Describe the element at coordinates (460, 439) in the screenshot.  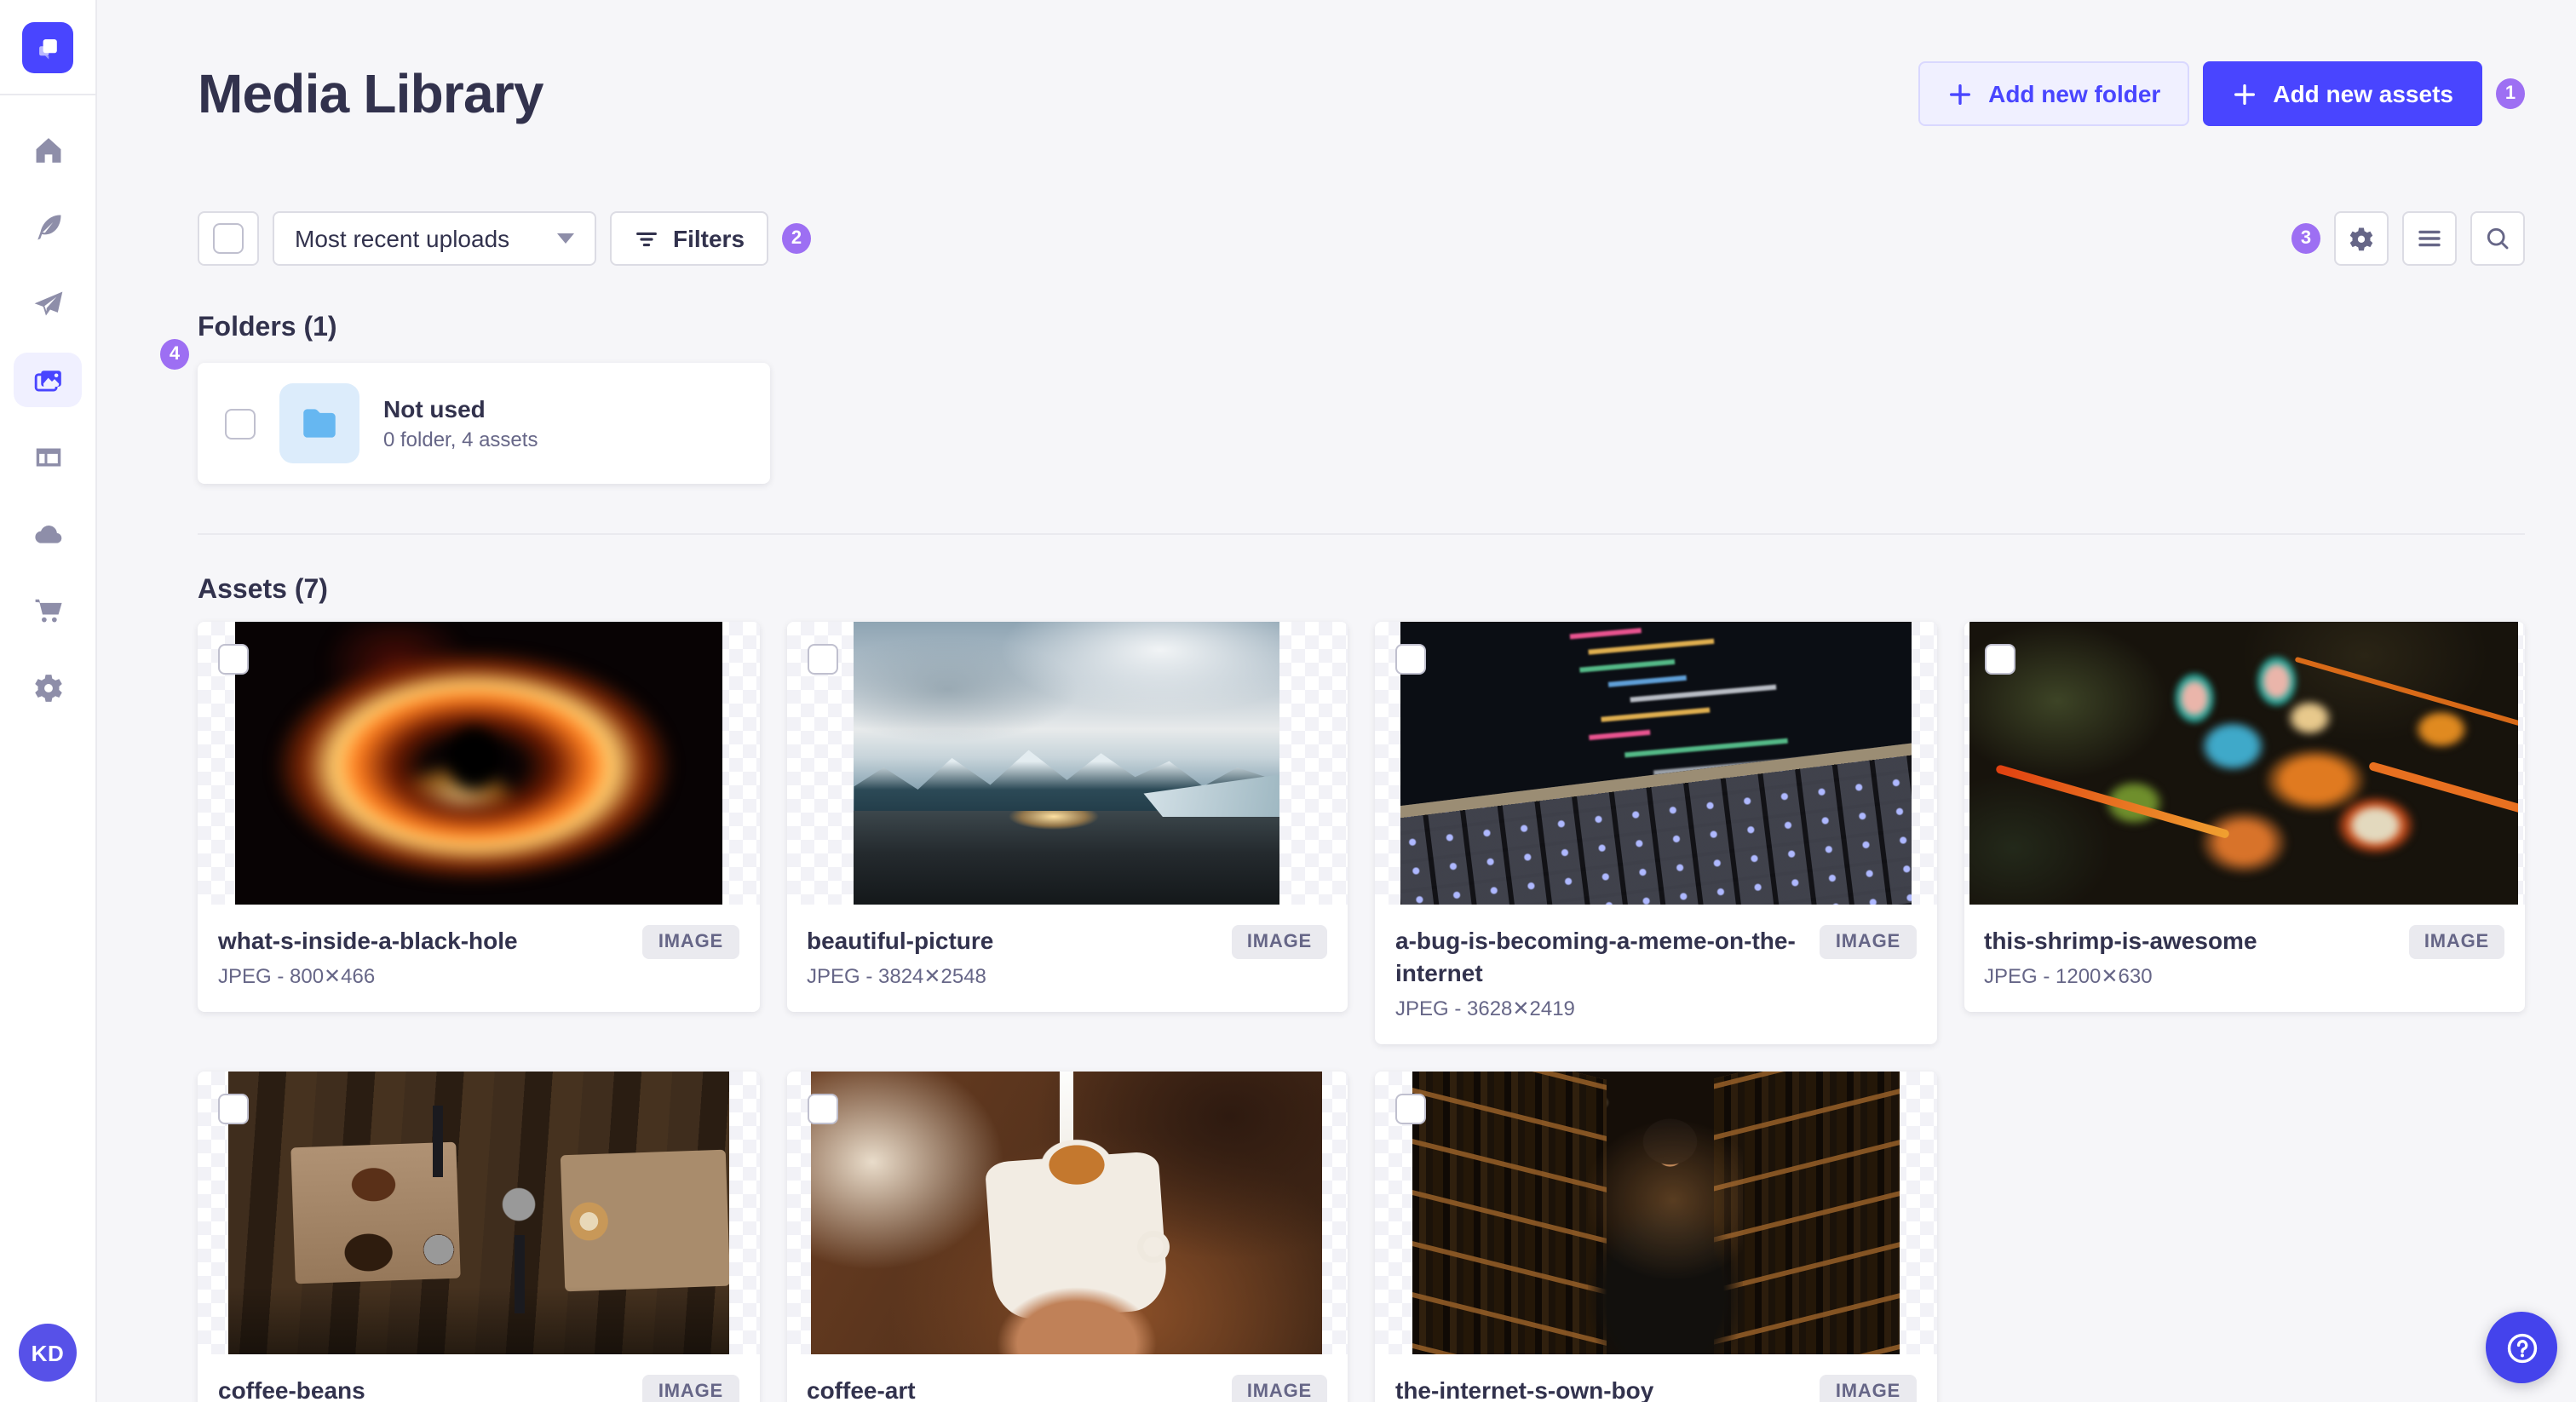
I see `folder-meta: 0 folder, 4 assets` at that location.